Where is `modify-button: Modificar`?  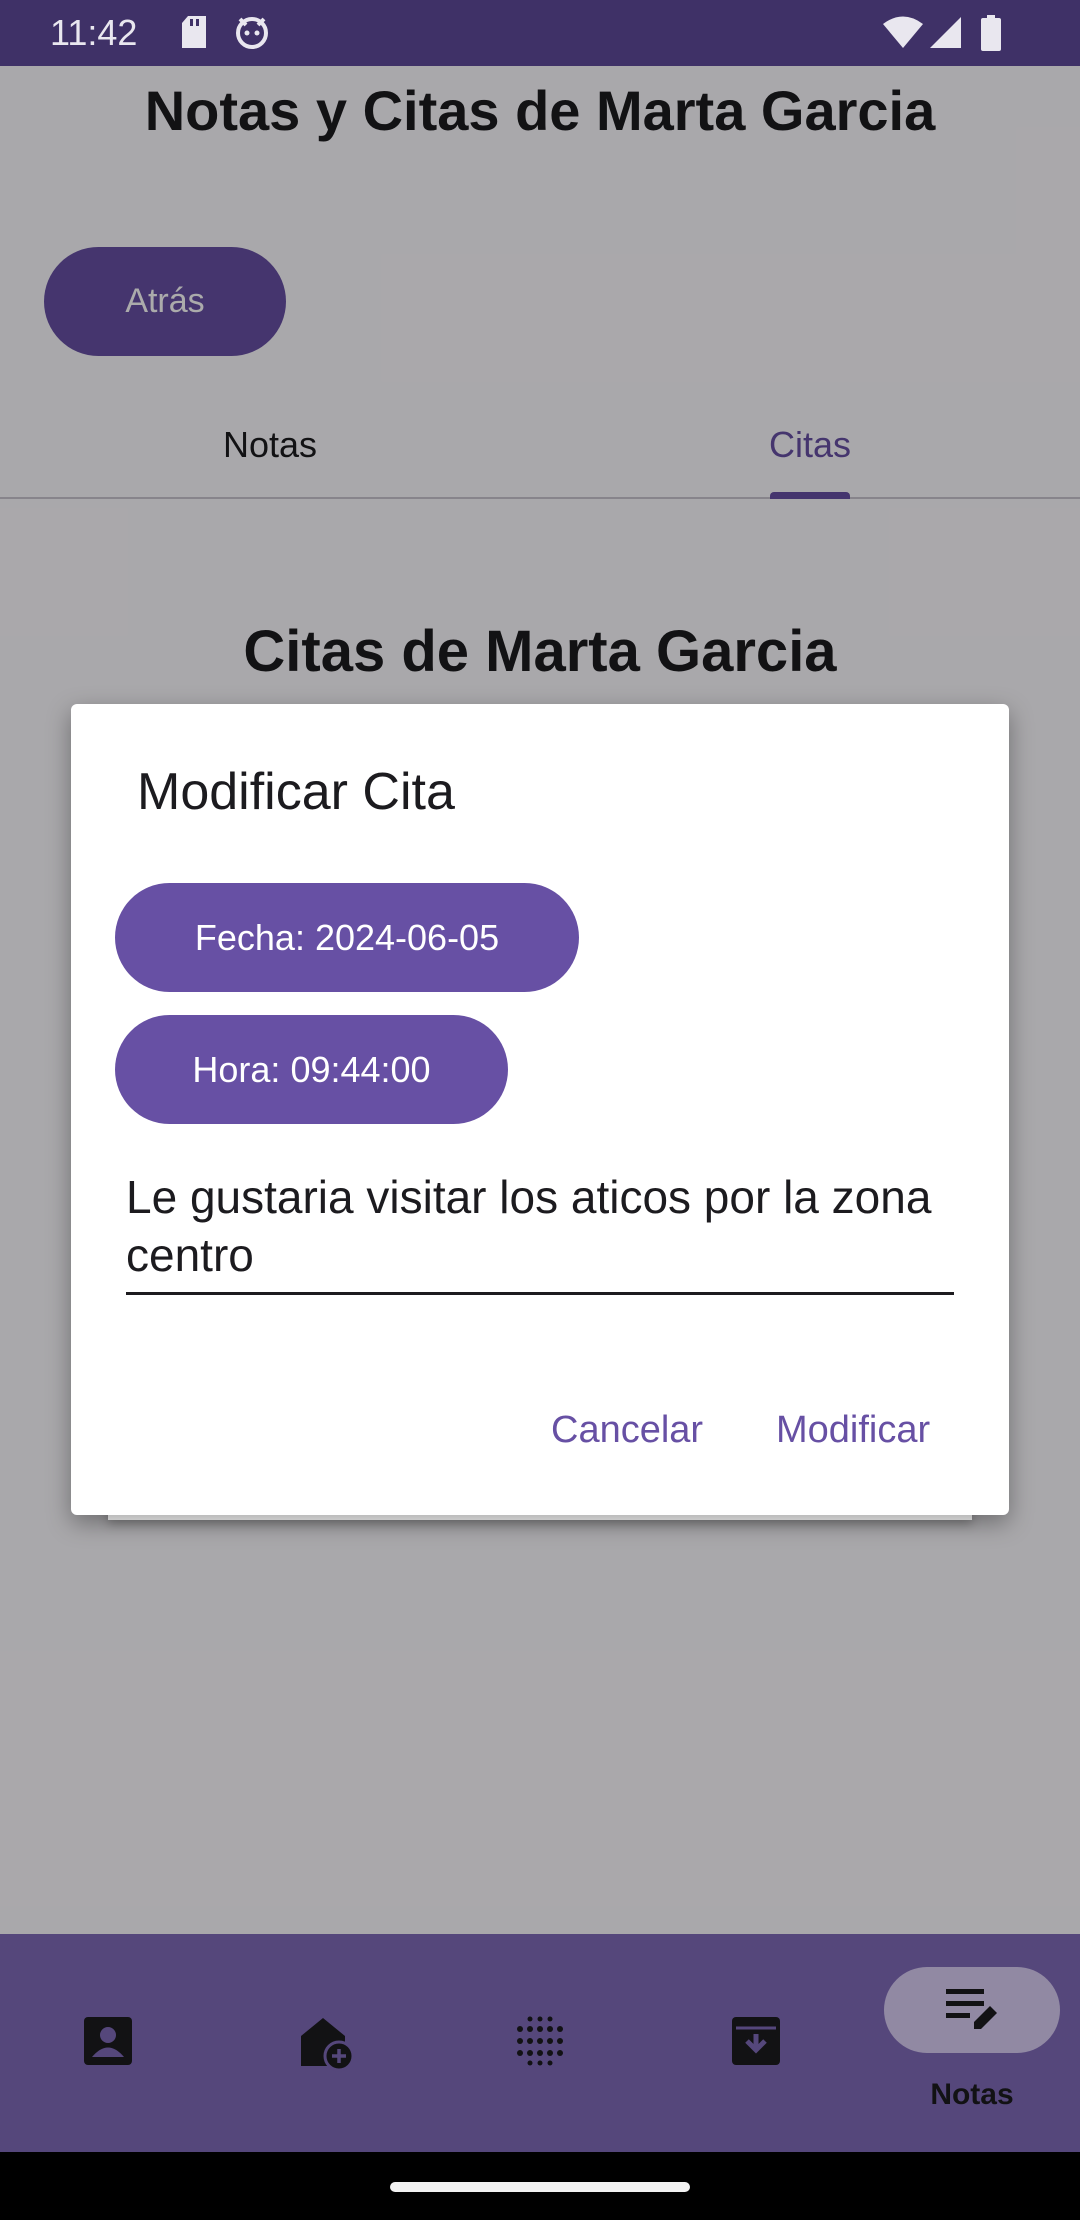 modify-button: Modificar is located at coordinates (853, 1430).